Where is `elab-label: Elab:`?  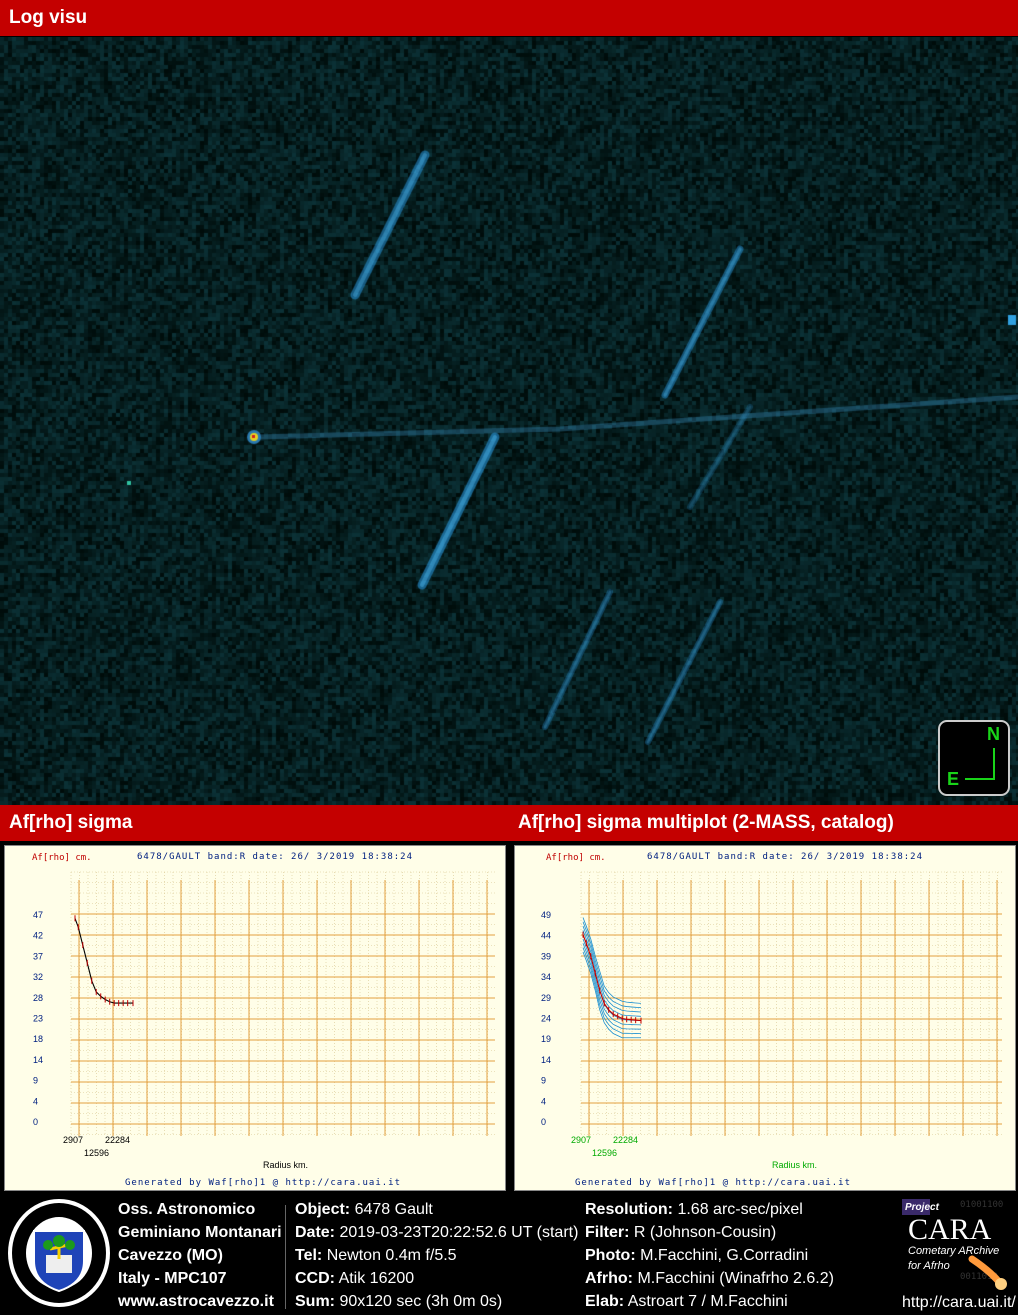
elab-label: Elab: is located at coordinates (605, 1301).